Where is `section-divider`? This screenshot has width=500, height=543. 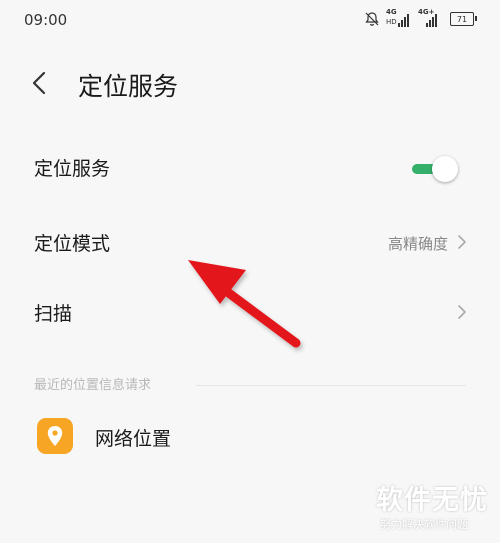
section-divider is located at coordinates (331, 385).